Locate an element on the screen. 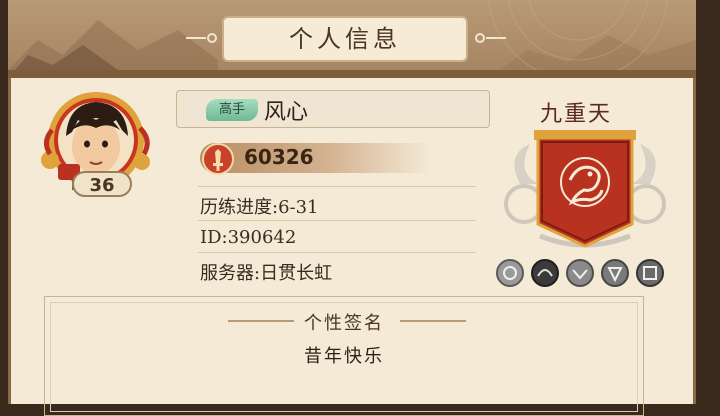  tier-5-icon is located at coordinates (650, 273).